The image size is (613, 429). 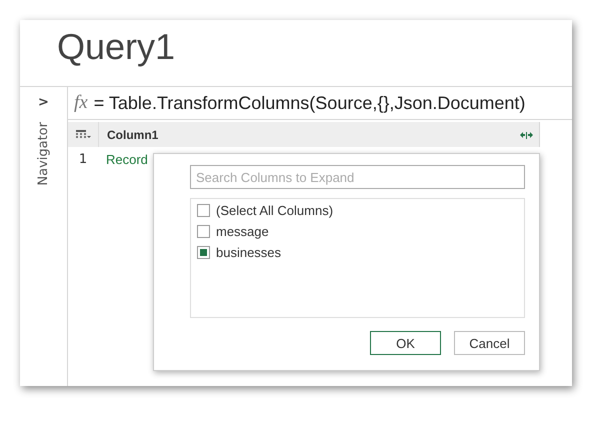 I want to click on fx-label: fx, so click(x=81, y=103).